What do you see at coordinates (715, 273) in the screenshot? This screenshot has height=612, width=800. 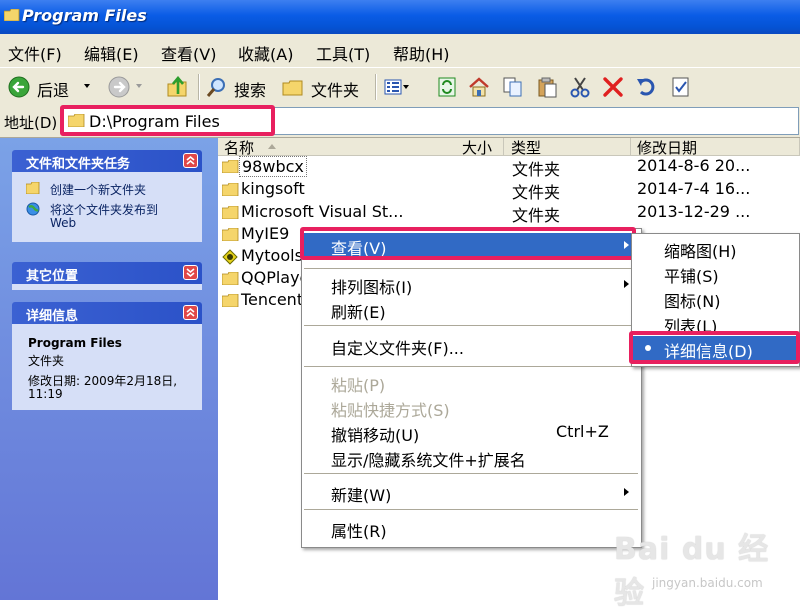 I see `submenu-tiles: 平铺(S)` at bounding box center [715, 273].